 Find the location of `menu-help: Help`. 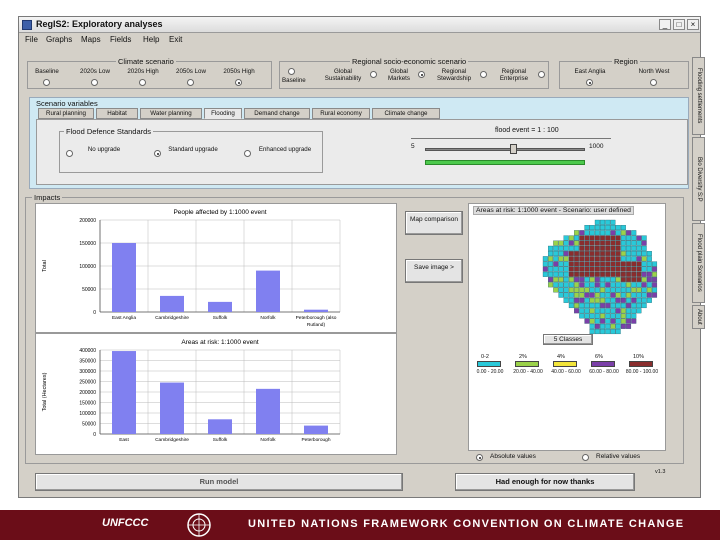

menu-help: Help is located at coordinates (151, 39).